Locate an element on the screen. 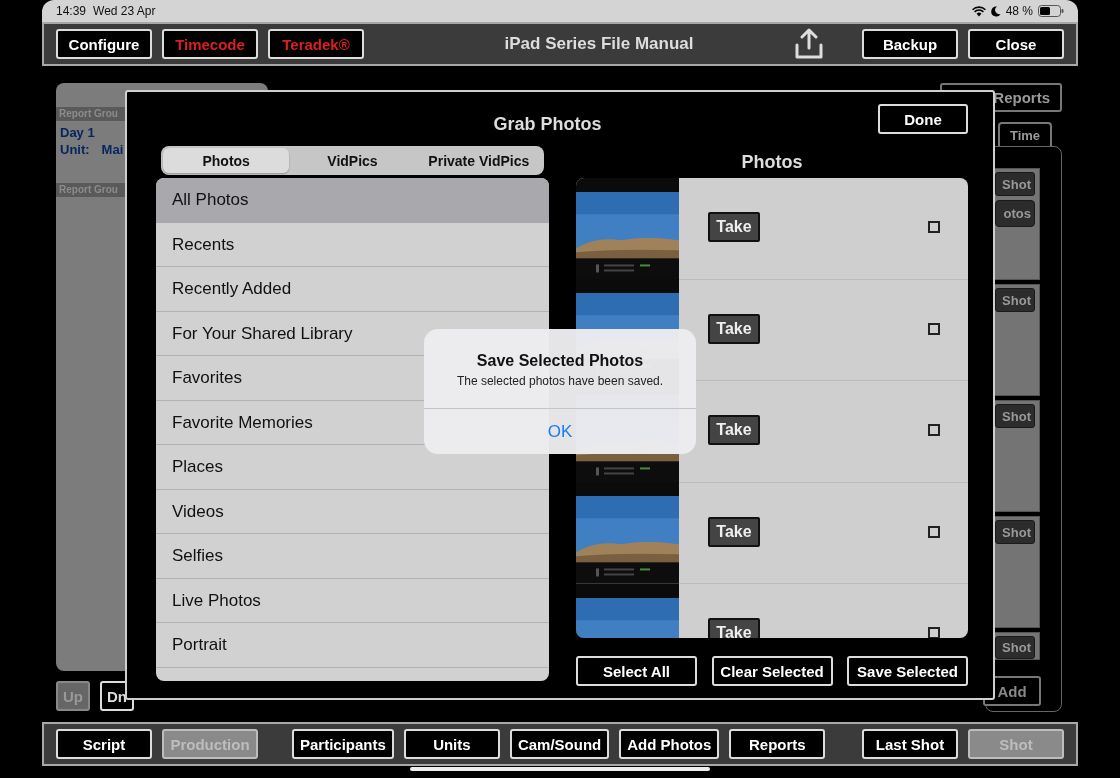 This screenshot has width=1120, height=778. time-tab: Time is located at coordinates (1025, 134).